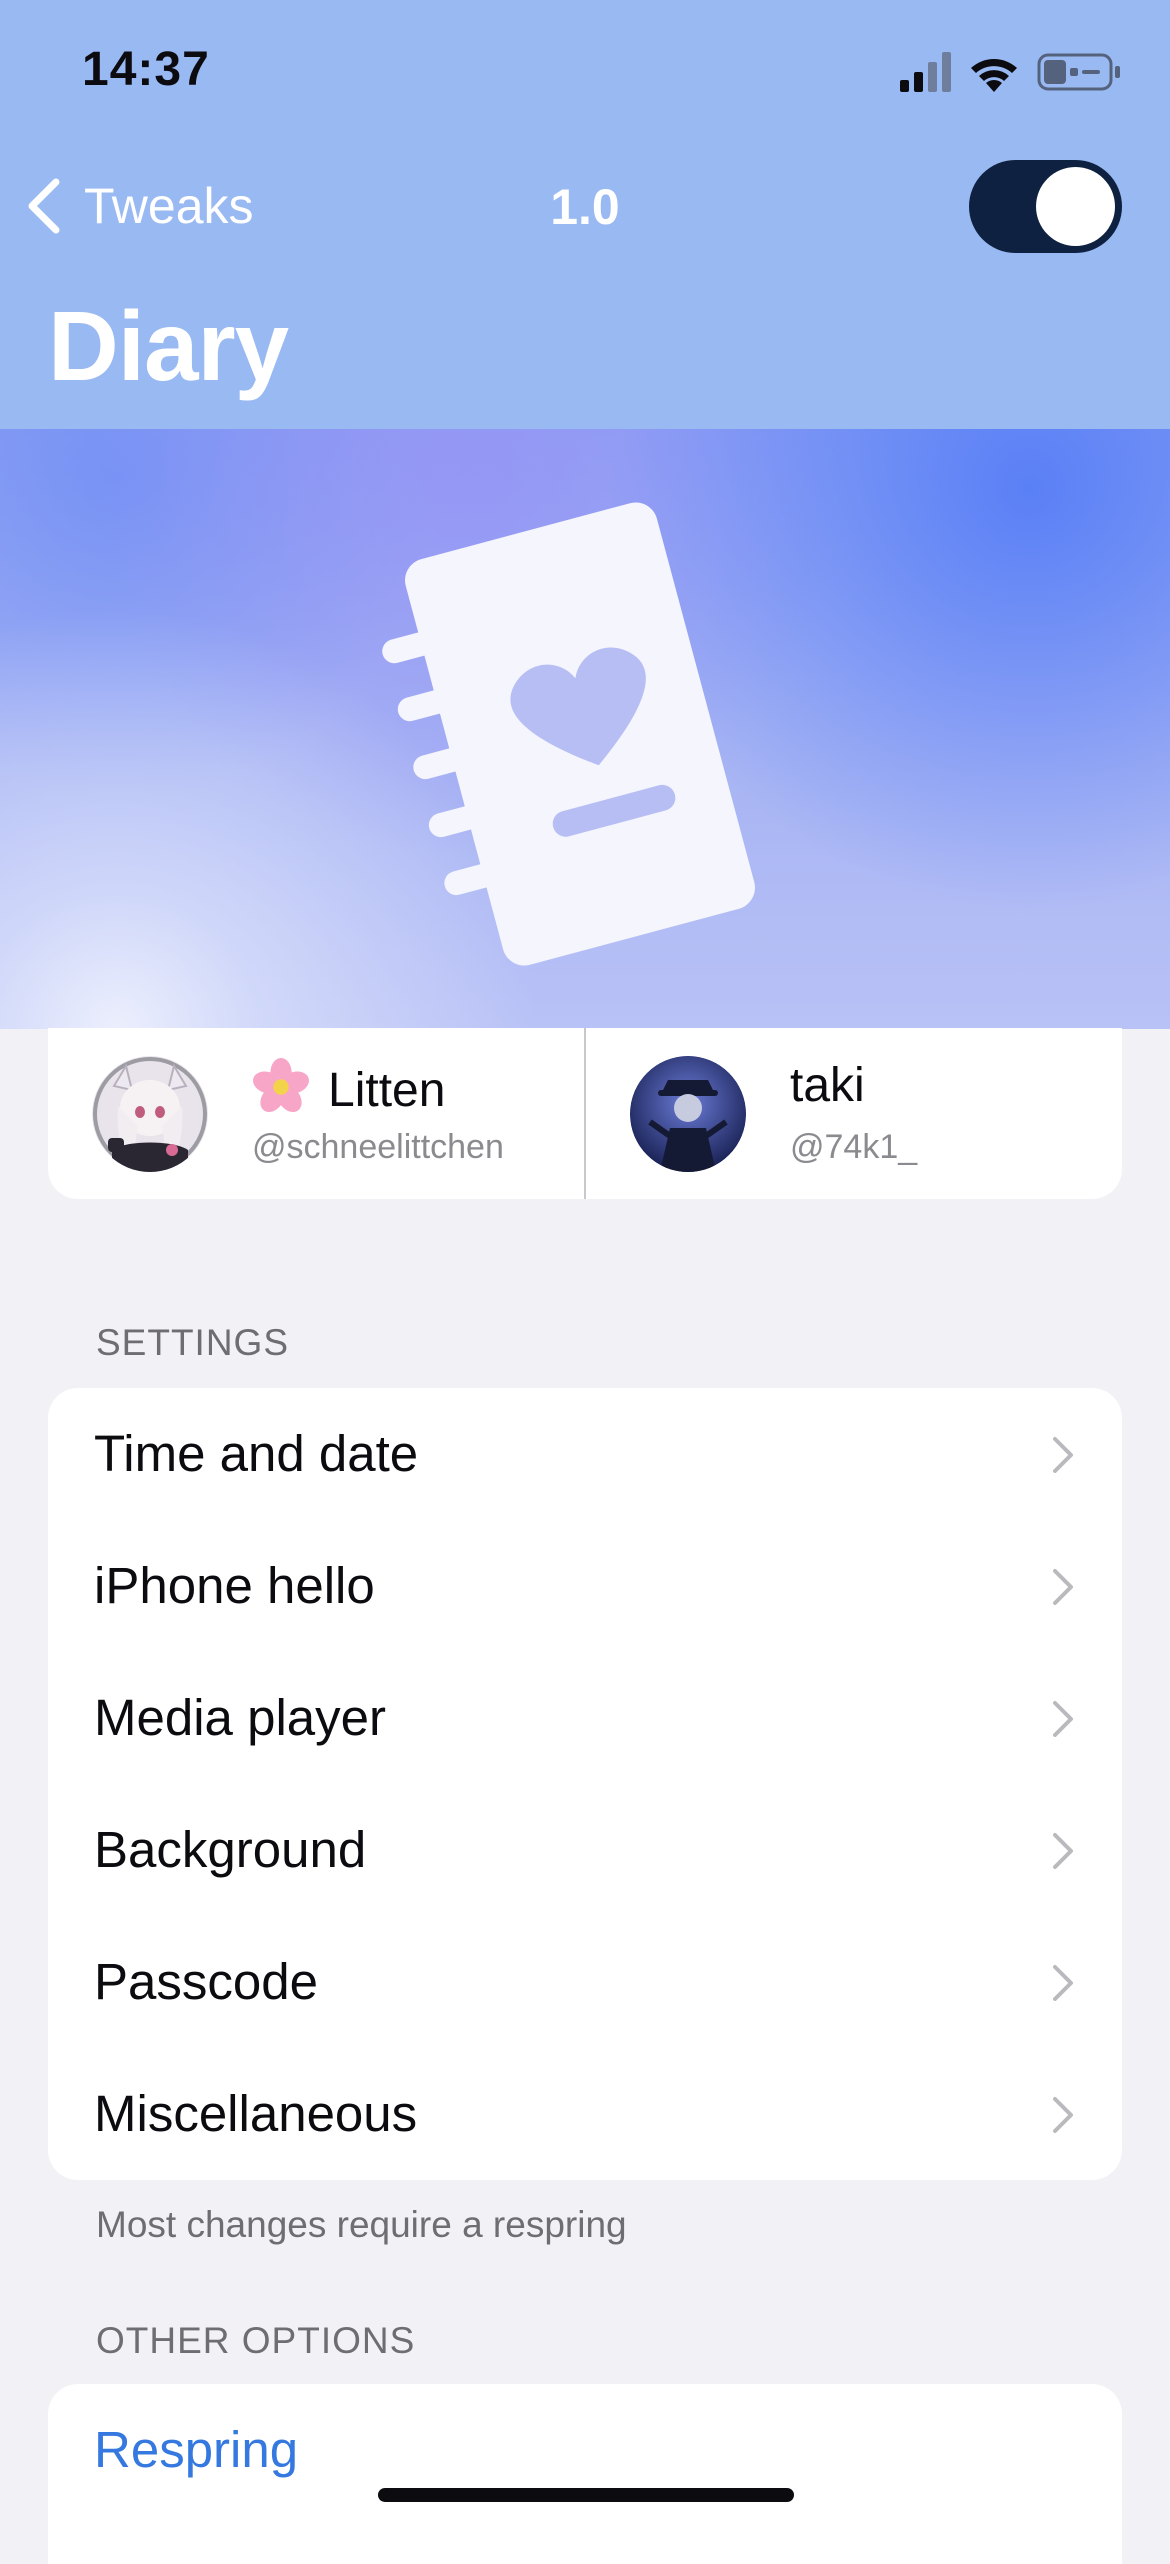 The width and height of the screenshot is (1170, 2564). Describe the element at coordinates (827, 1085) in the screenshot. I see `author-name: taki` at that location.